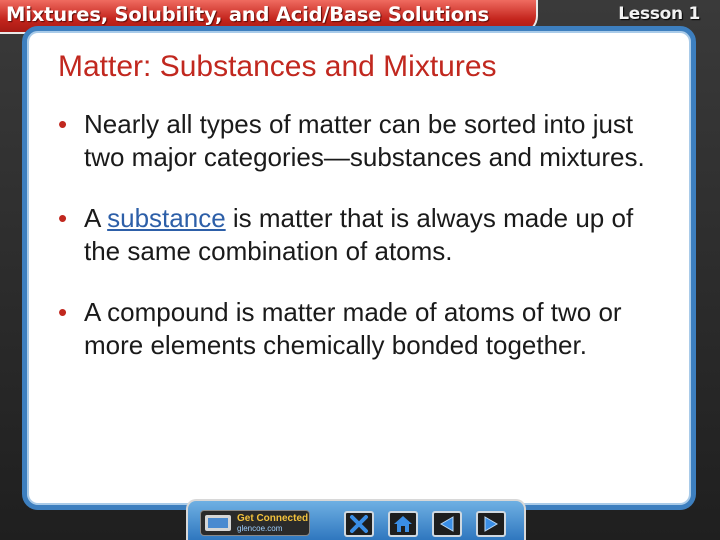  What do you see at coordinates (659, 14) in the screenshot?
I see `lesson-label: Lesson 1` at bounding box center [659, 14].